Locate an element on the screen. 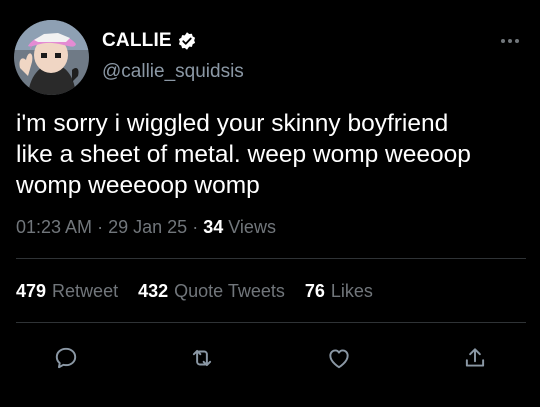 Image resolution: width=540 pixels, height=407 pixels. retweets-count: 479 is located at coordinates (31, 291).